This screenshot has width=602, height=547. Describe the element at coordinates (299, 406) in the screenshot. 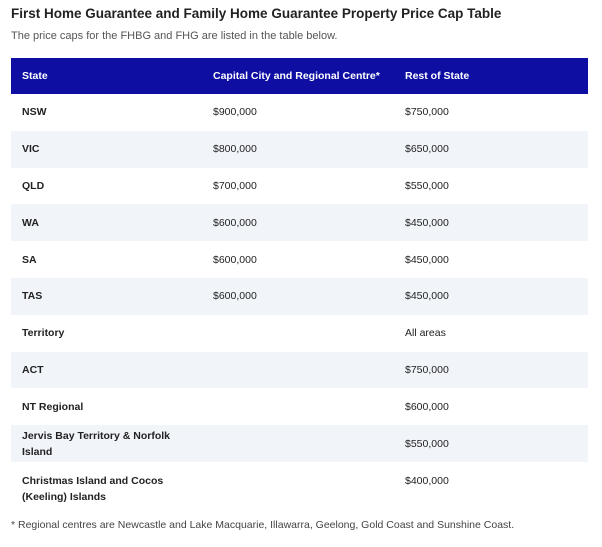

I see `table-row: NT Regional $600,000` at that location.